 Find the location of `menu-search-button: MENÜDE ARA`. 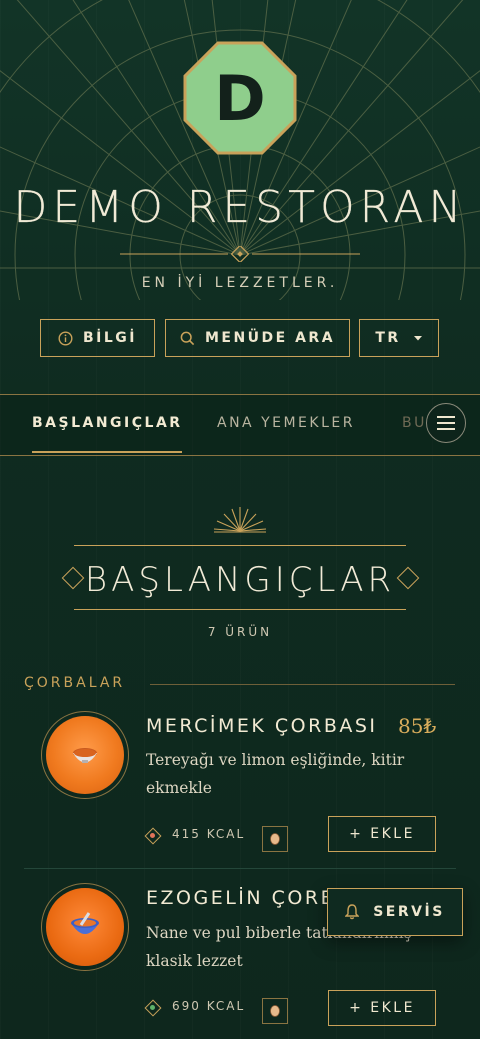

menu-search-button: MENÜDE ARA is located at coordinates (257, 338).